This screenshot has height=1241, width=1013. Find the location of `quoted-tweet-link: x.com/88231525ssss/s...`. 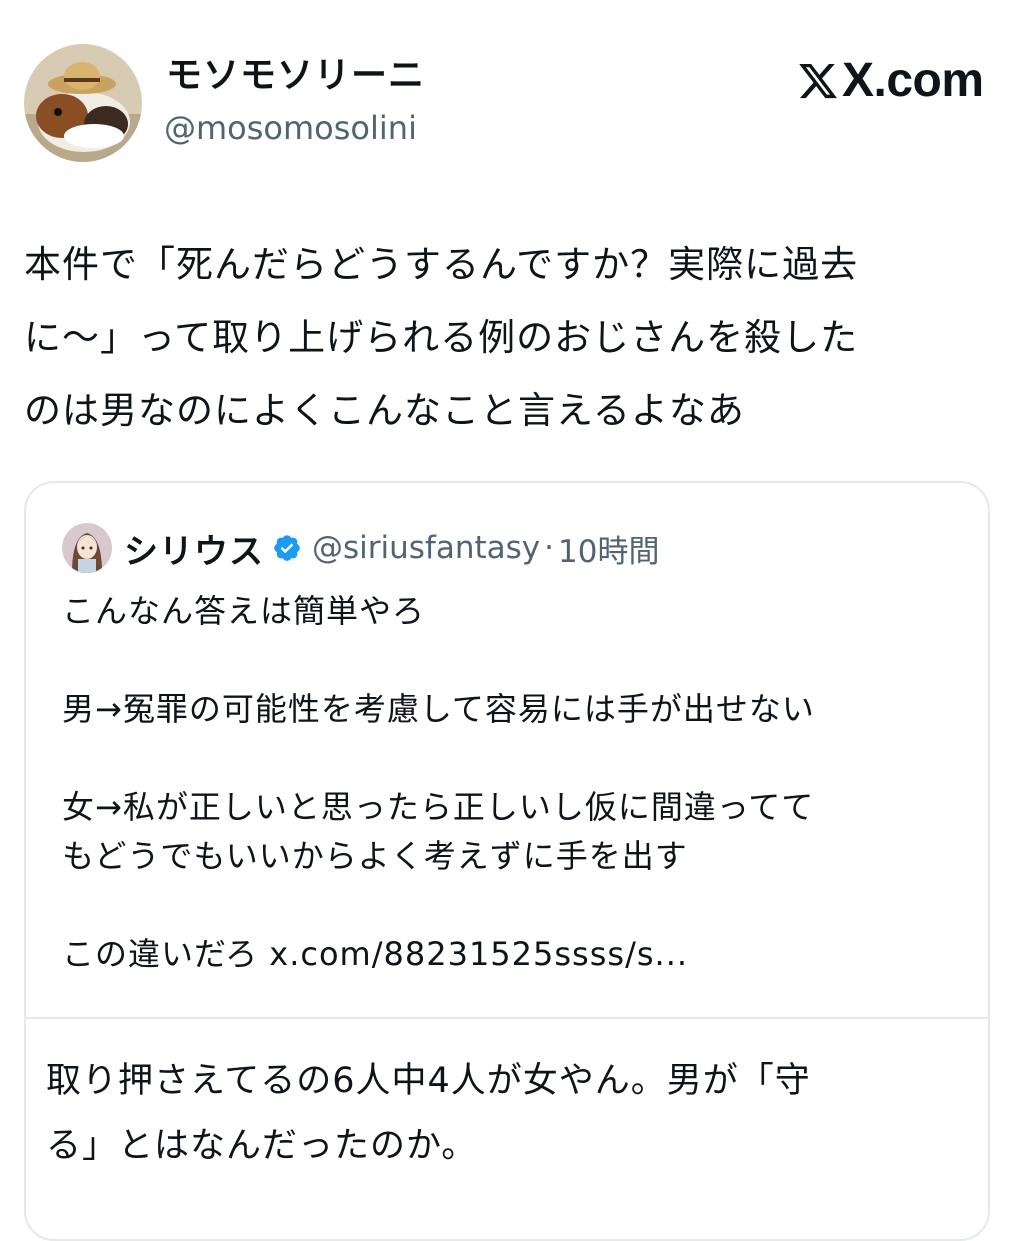

quoted-tweet-link: x.com/88231525ssss/s... is located at coordinates (478, 954).